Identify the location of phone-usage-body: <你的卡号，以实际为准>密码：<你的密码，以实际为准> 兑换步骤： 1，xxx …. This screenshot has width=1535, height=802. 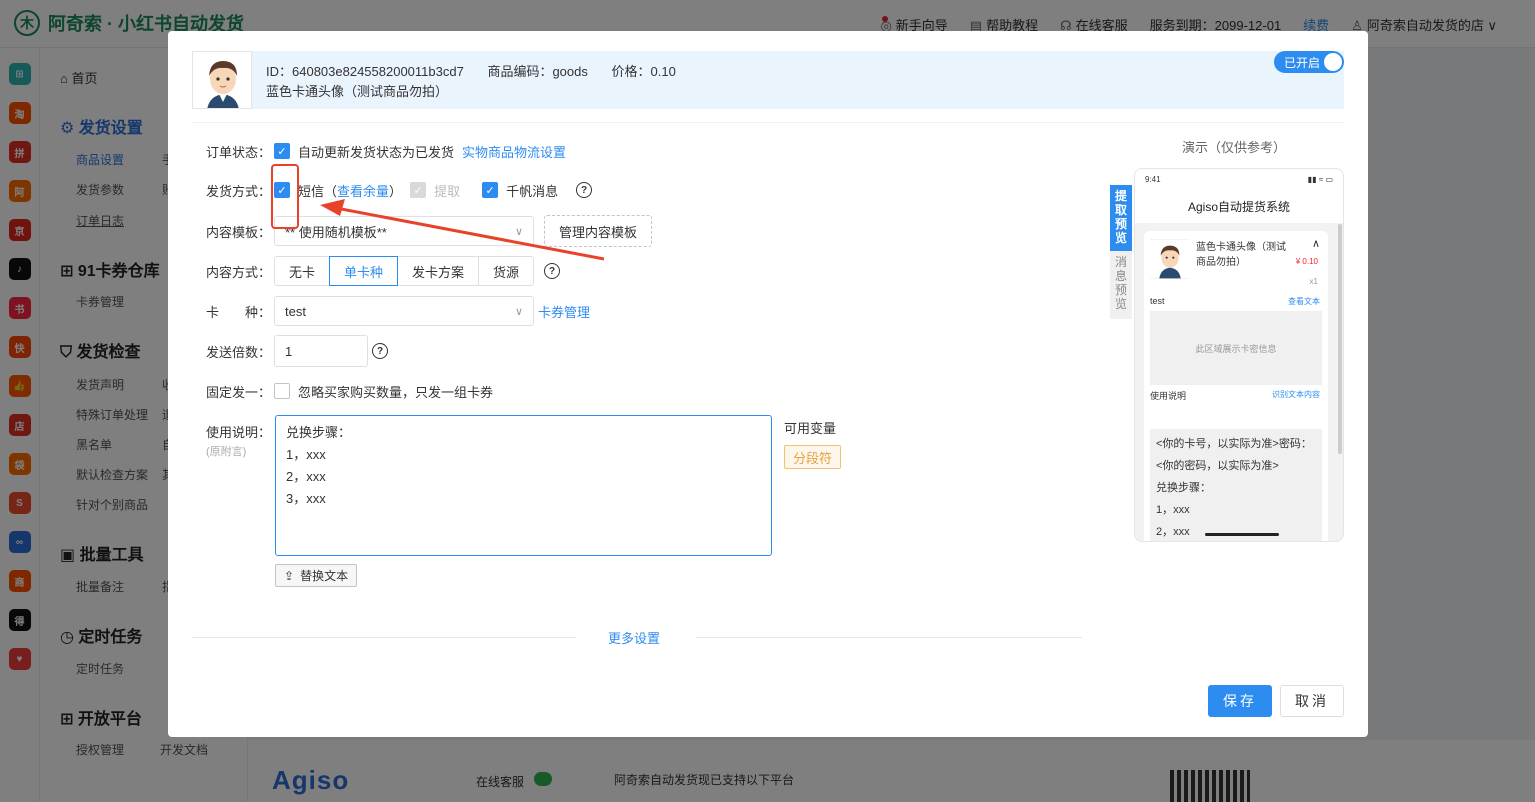
(1236, 485).